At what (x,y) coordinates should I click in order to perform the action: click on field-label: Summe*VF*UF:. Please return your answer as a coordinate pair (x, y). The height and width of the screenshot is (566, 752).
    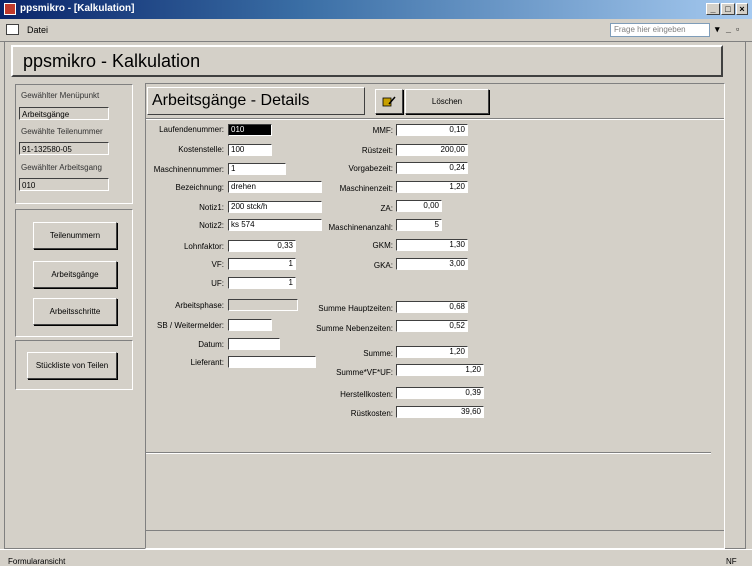
    Looking at the image, I should click on (364, 372).